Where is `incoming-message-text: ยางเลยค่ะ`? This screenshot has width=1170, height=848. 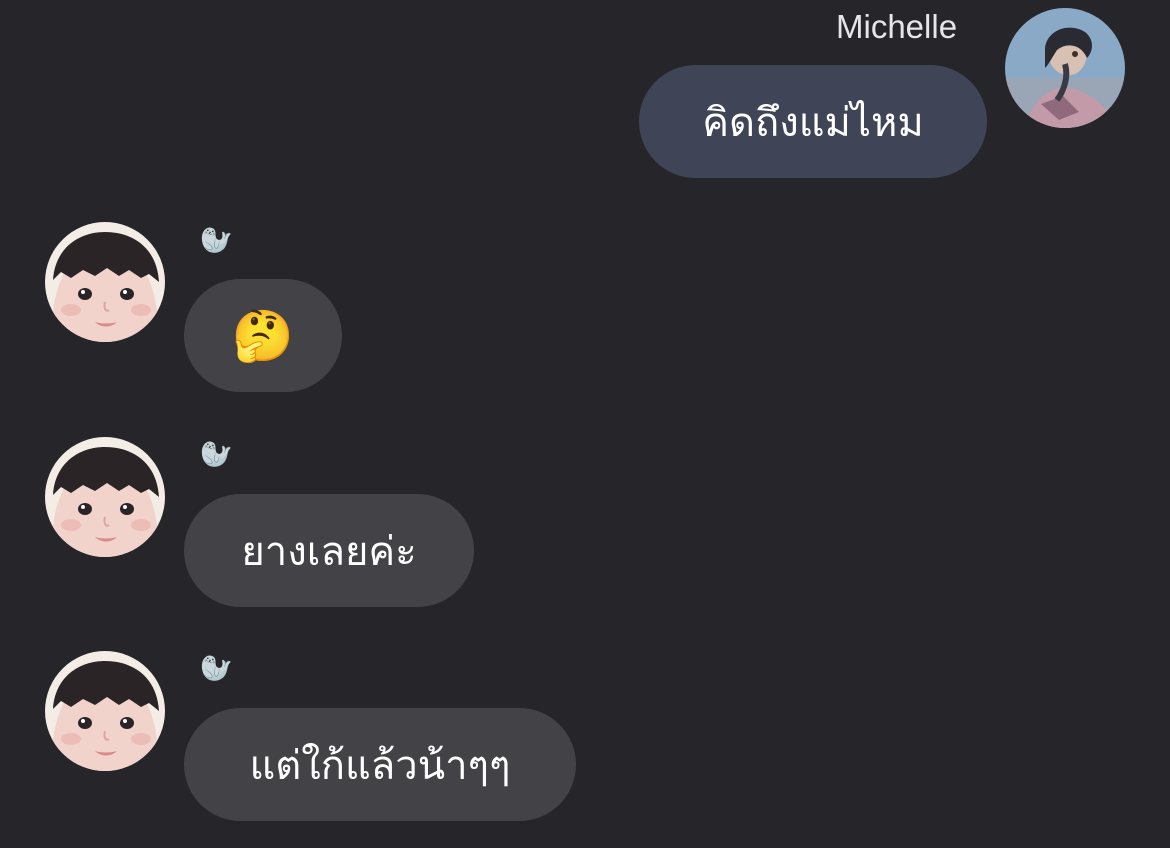 incoming-message-text: ยางเลยค่ะ is located at coordinates (329, 551).